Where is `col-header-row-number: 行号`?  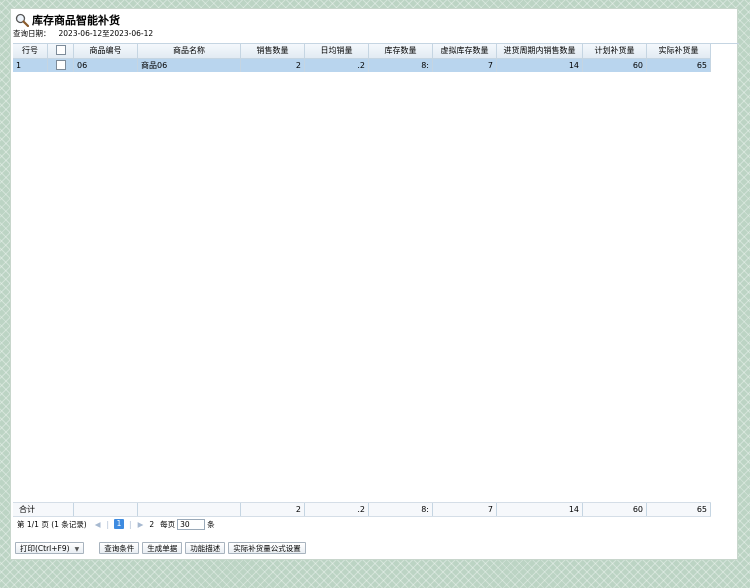 col-header-row-number: 行号 is located at coordinates (30, 51).